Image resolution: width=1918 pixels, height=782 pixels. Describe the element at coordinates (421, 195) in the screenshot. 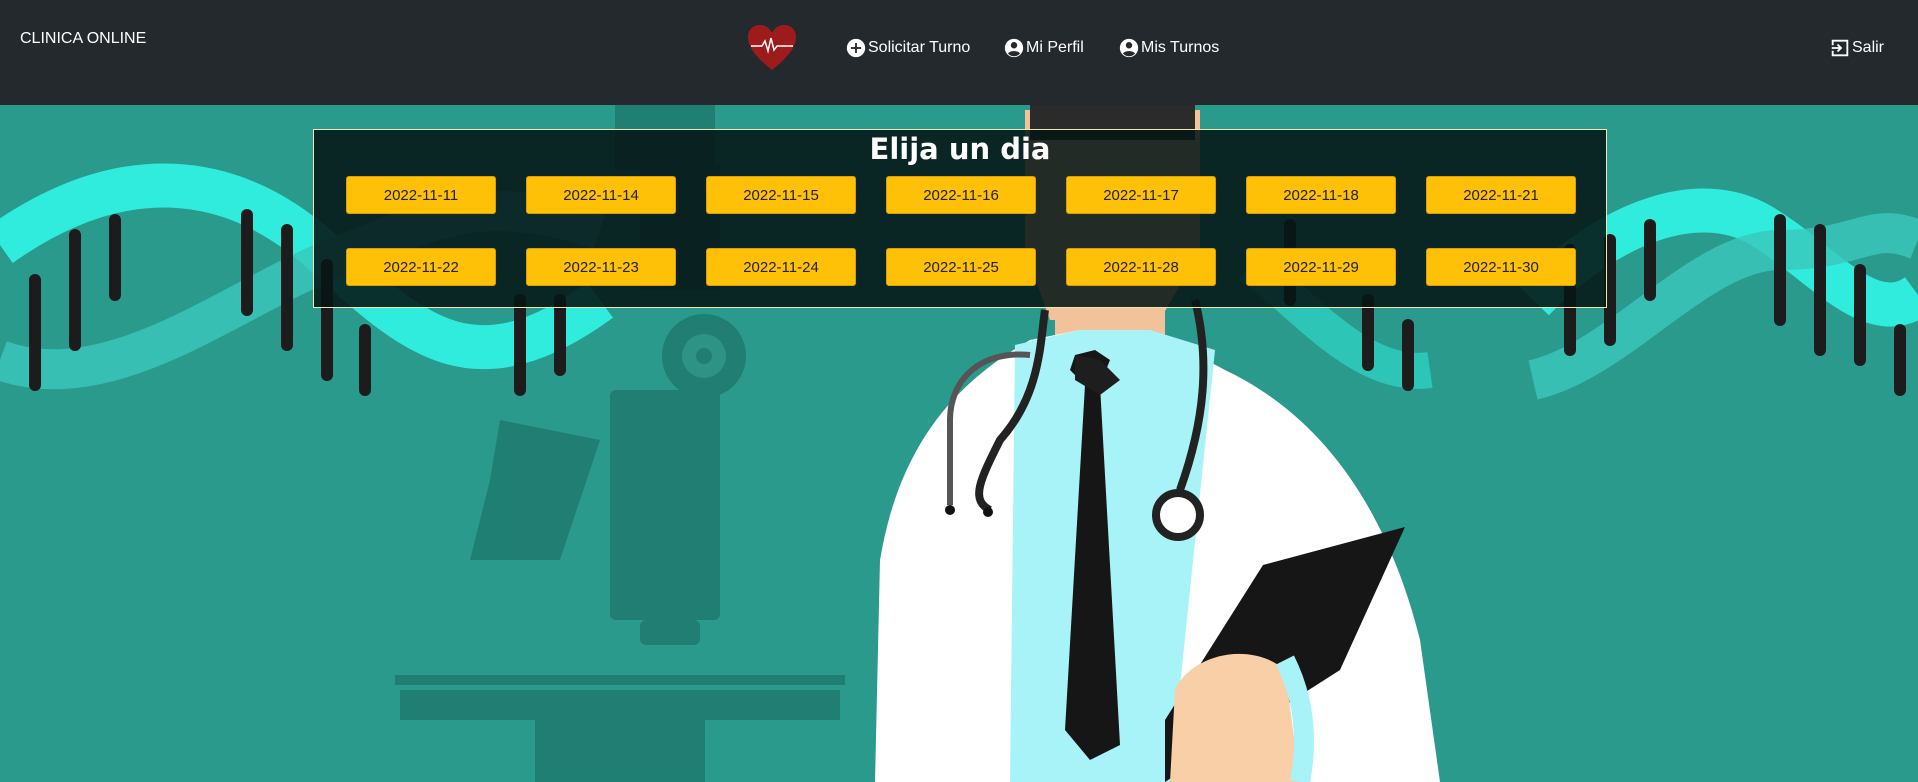

I see `day-button: 2022-11-11` at that location.